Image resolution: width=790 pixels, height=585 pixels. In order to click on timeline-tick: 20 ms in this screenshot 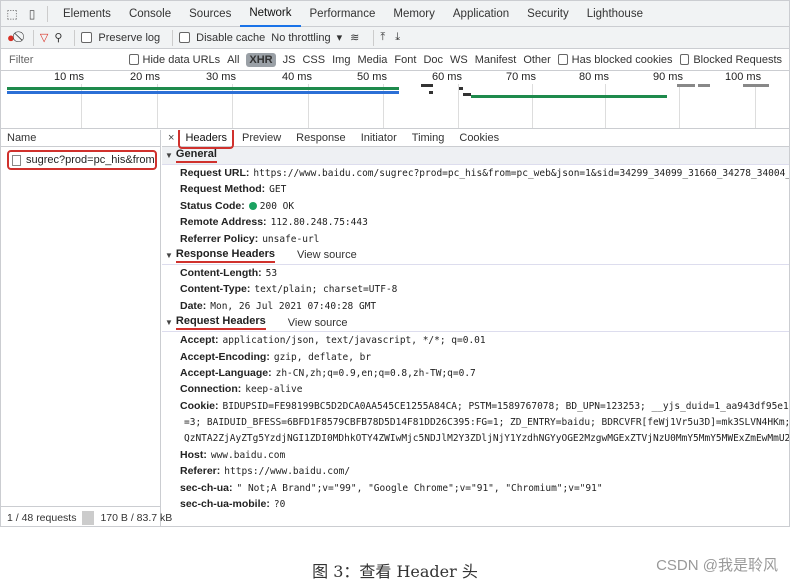, I will do `click(145, 77)`.